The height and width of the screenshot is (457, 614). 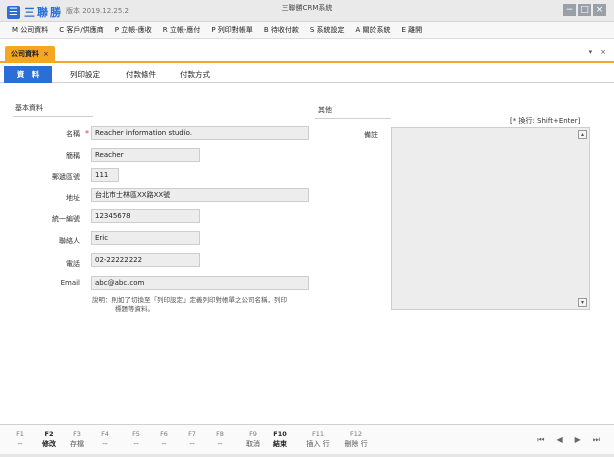 I want to click on address-label: 地址, so click(x=73, y=198).